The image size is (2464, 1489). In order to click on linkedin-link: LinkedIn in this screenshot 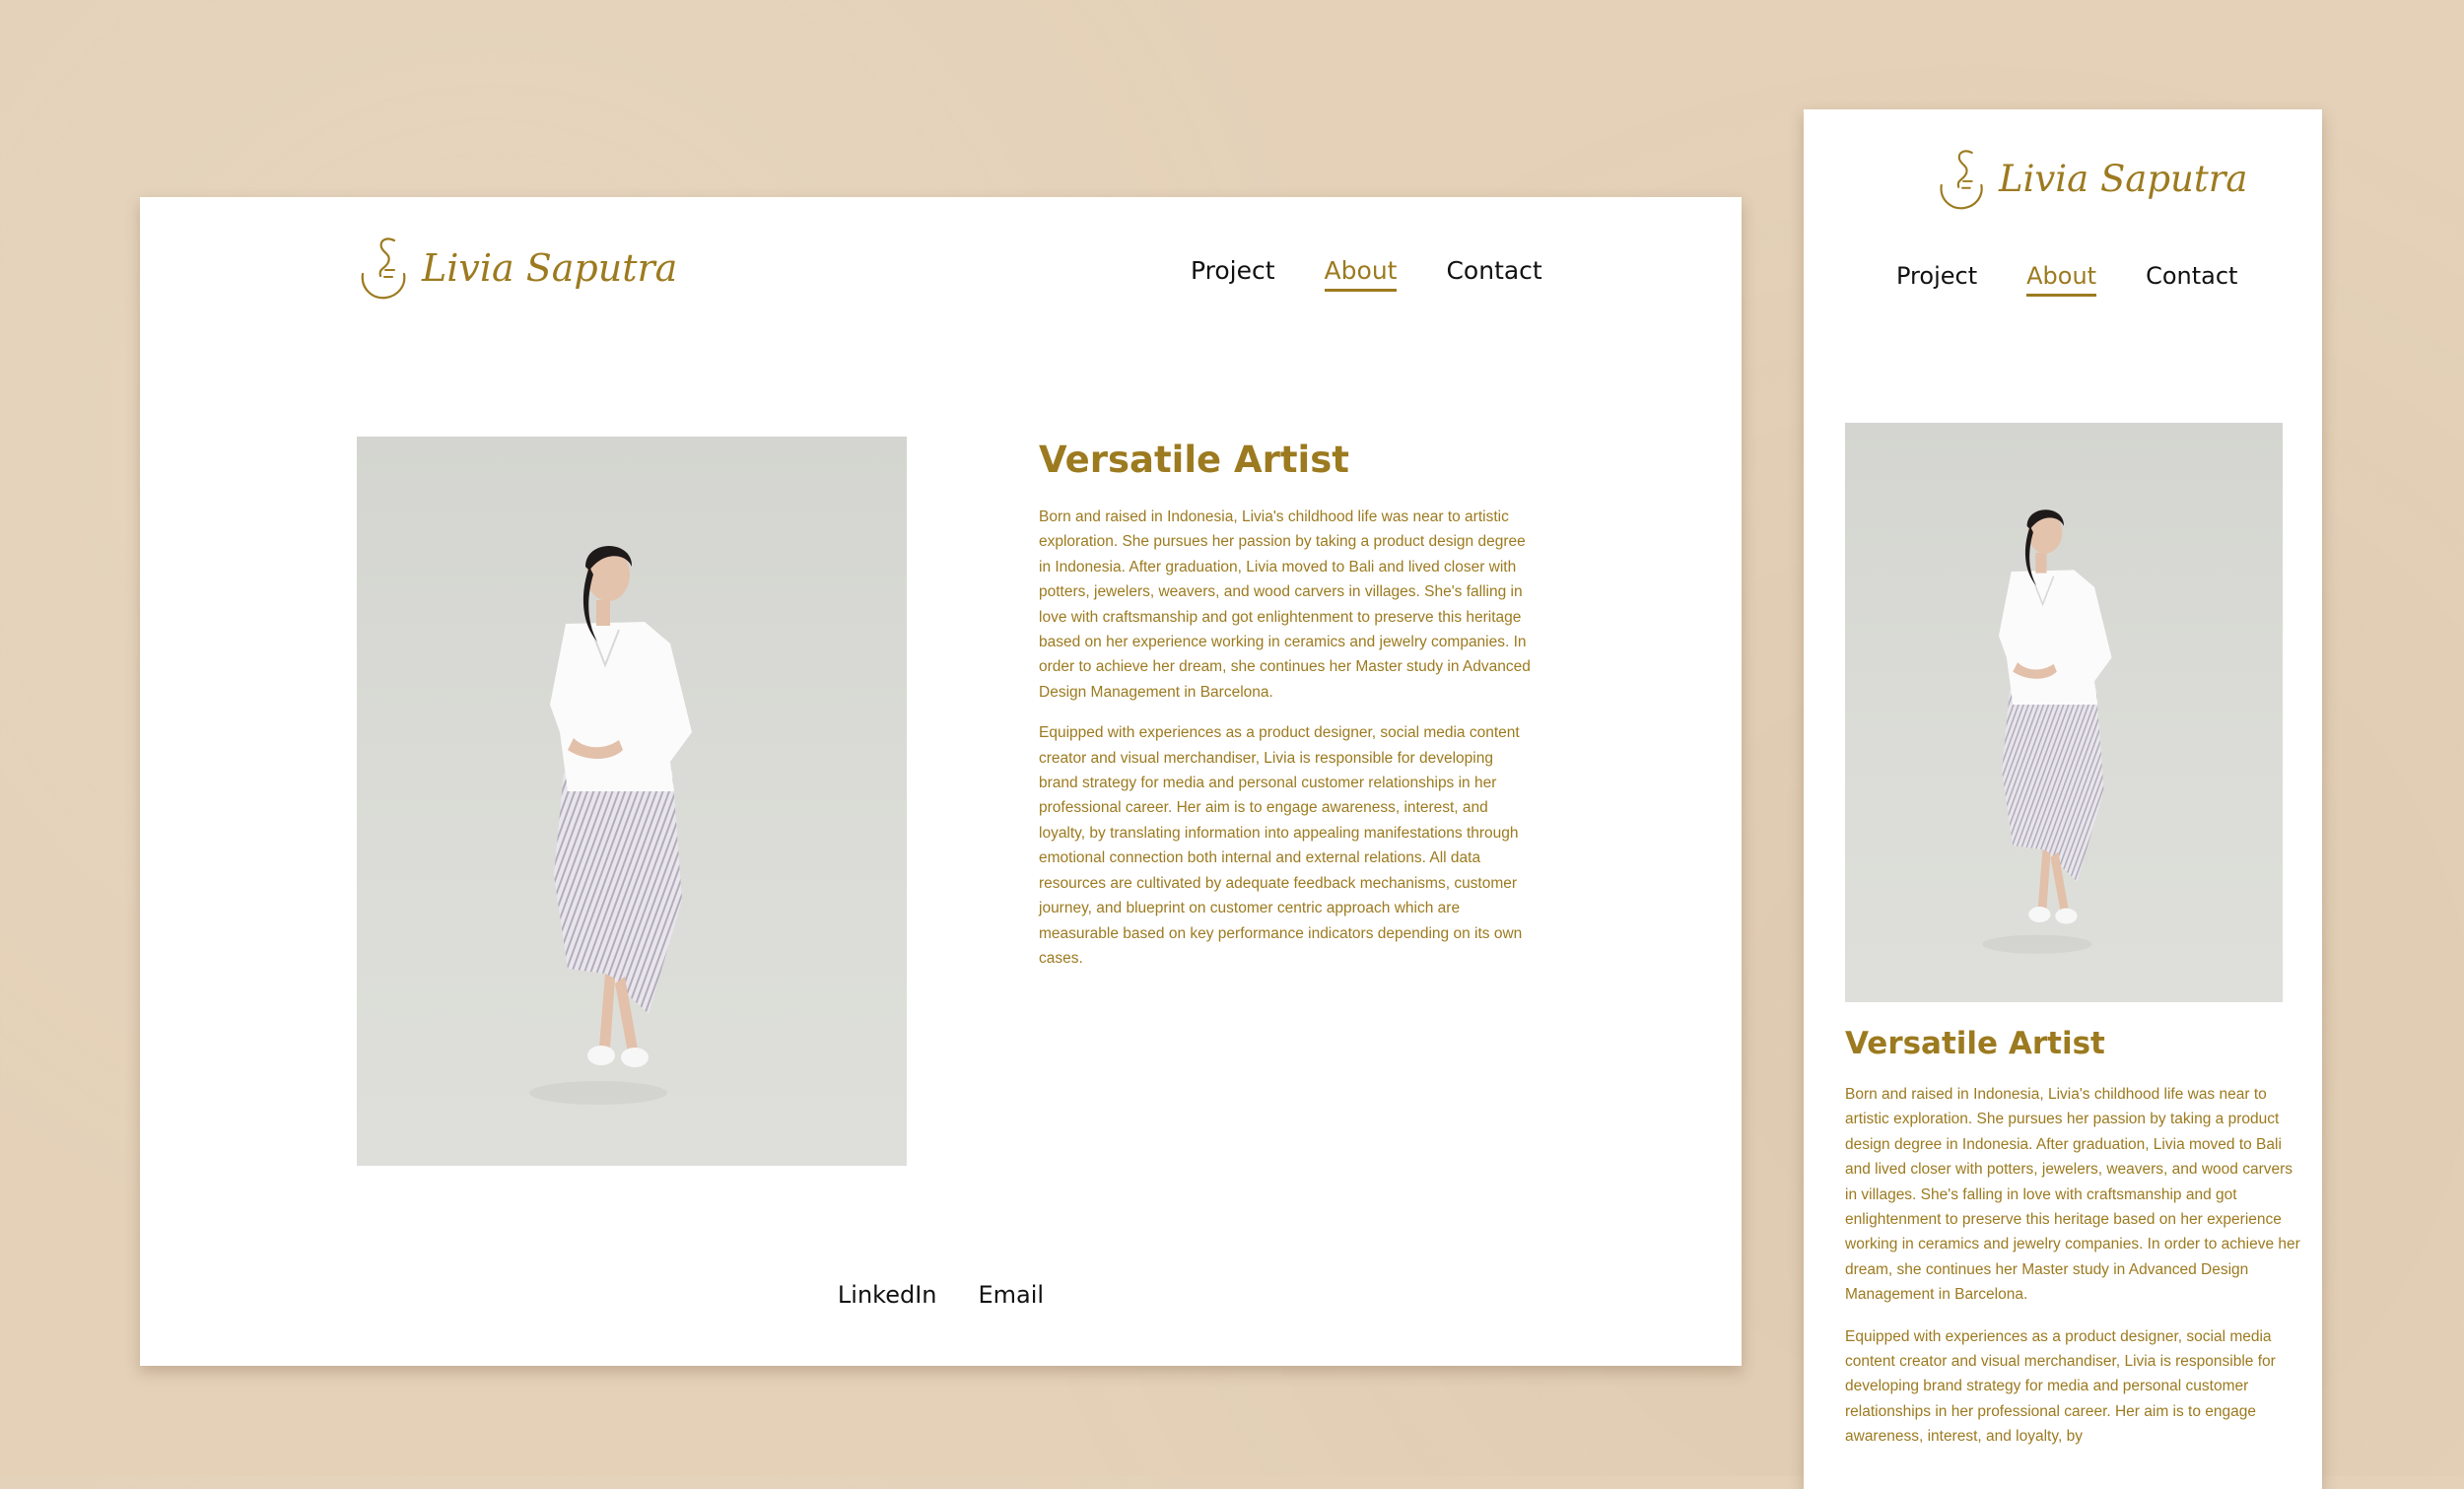, I will do `click(887, 1295)`.